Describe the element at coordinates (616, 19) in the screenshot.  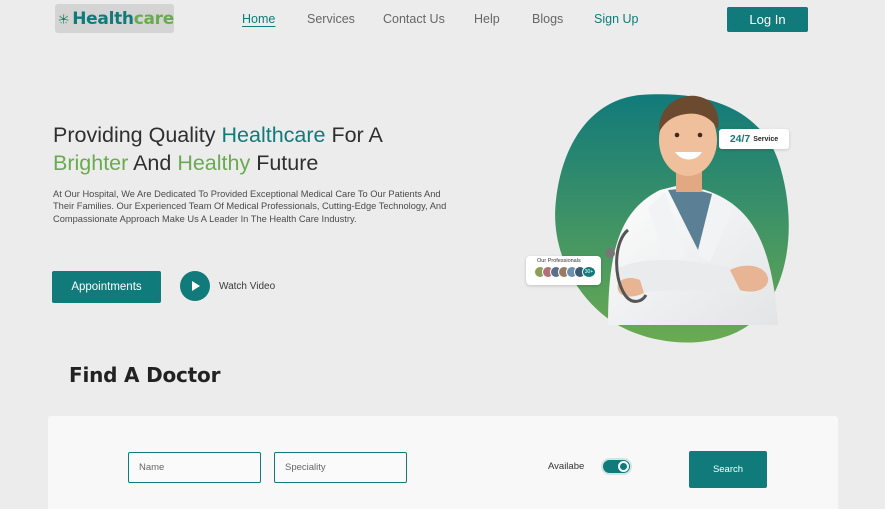
I see `nav-signup-link: Sign Up` at that location.